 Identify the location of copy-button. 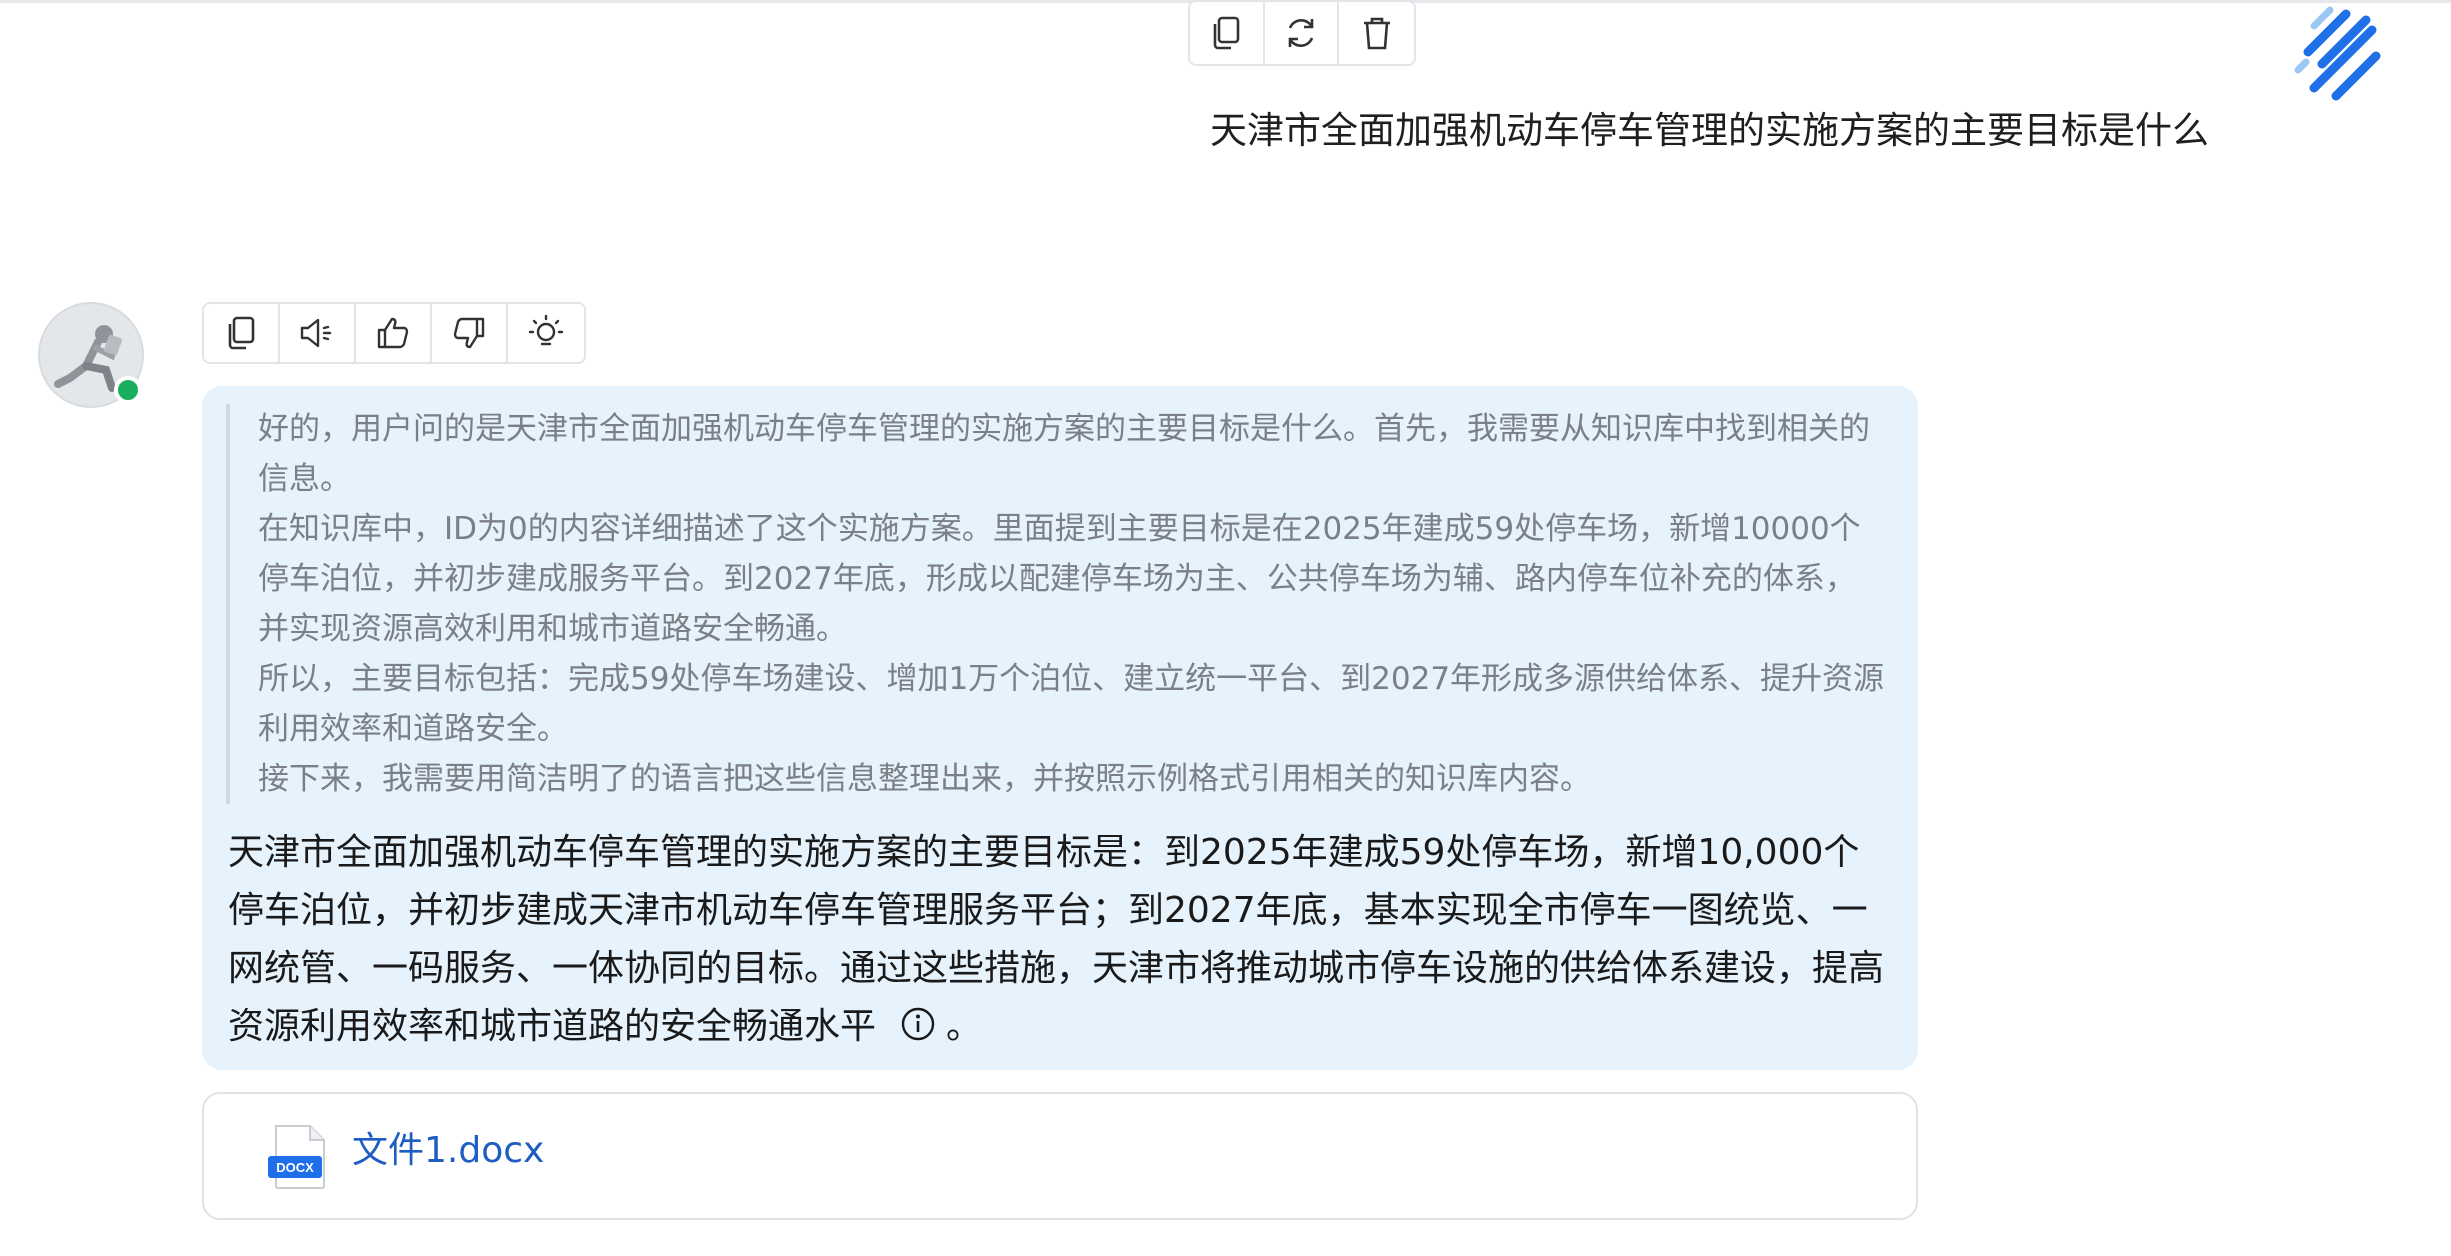
(1227, 33).